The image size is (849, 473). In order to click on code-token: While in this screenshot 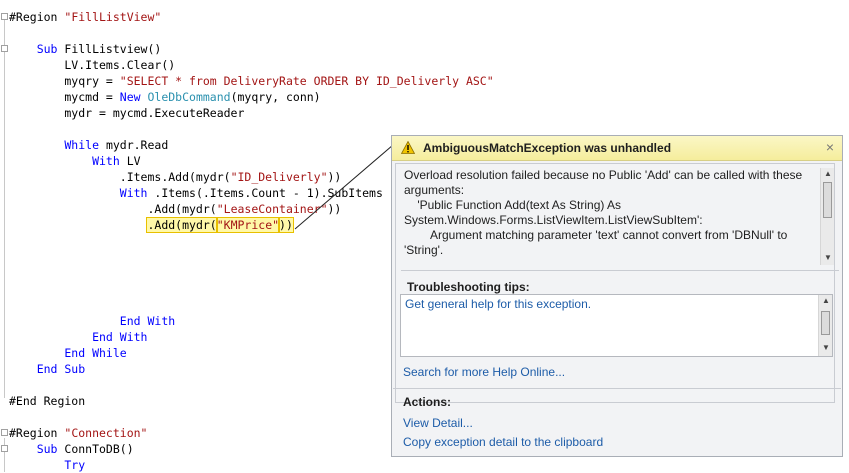, I will do `click(57, 145)`.